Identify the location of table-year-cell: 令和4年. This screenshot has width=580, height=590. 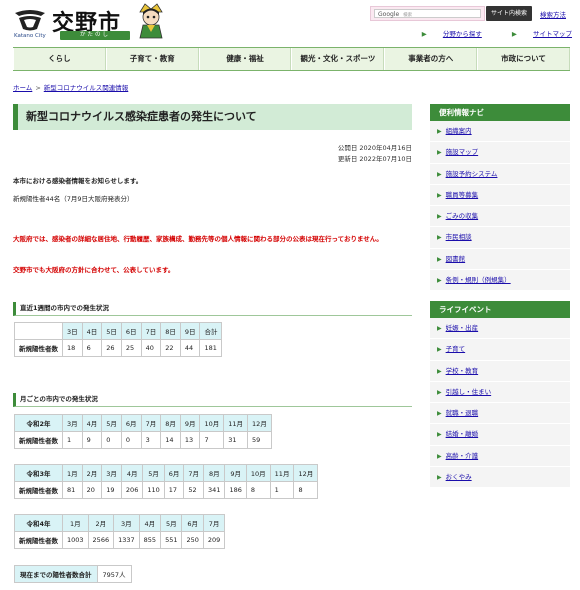
(38, 523).